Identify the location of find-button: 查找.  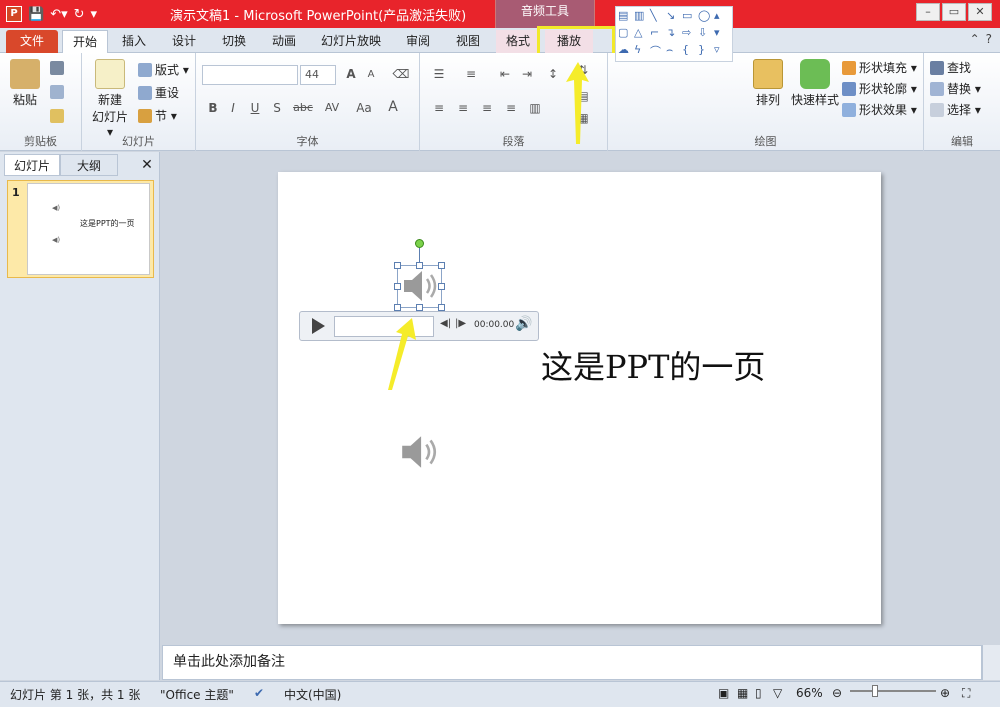
(950, 67).